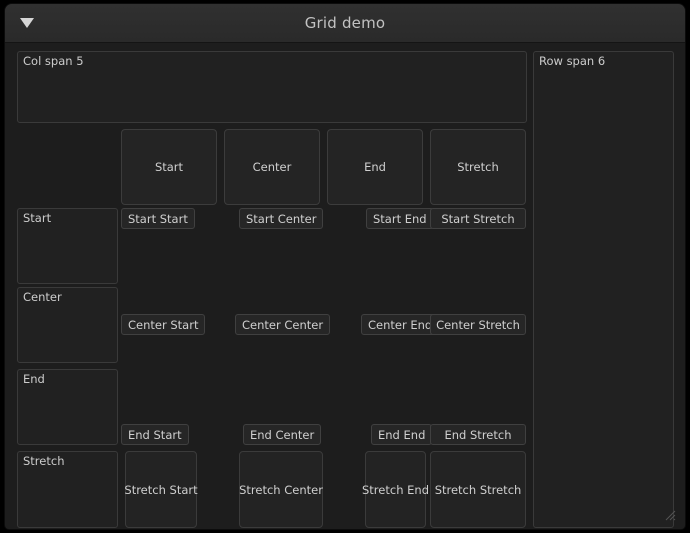 The width and height of the screenshot is (690, 533). Describe the element at coordinates (67, 246) in the screenshot. I see `row-header-start: Start` at that location.